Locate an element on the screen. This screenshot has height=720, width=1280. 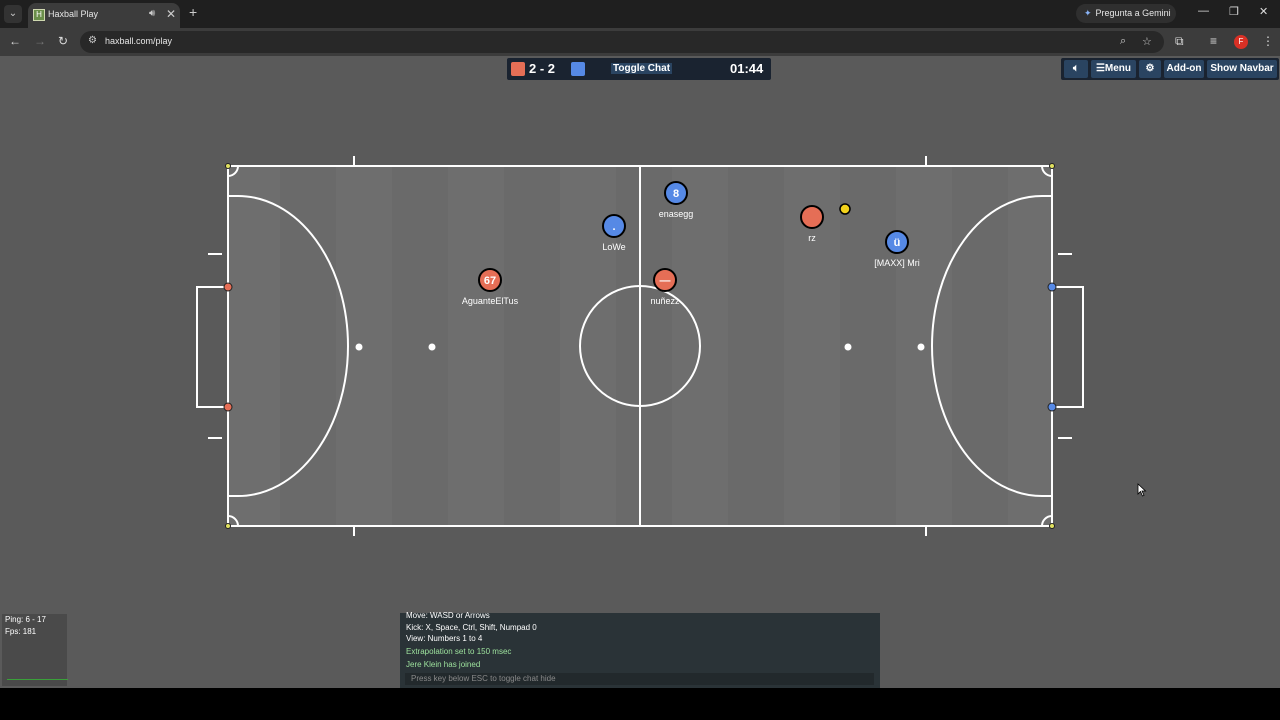
tab-close-icon: ✕ is located at coordinates (171, 14).